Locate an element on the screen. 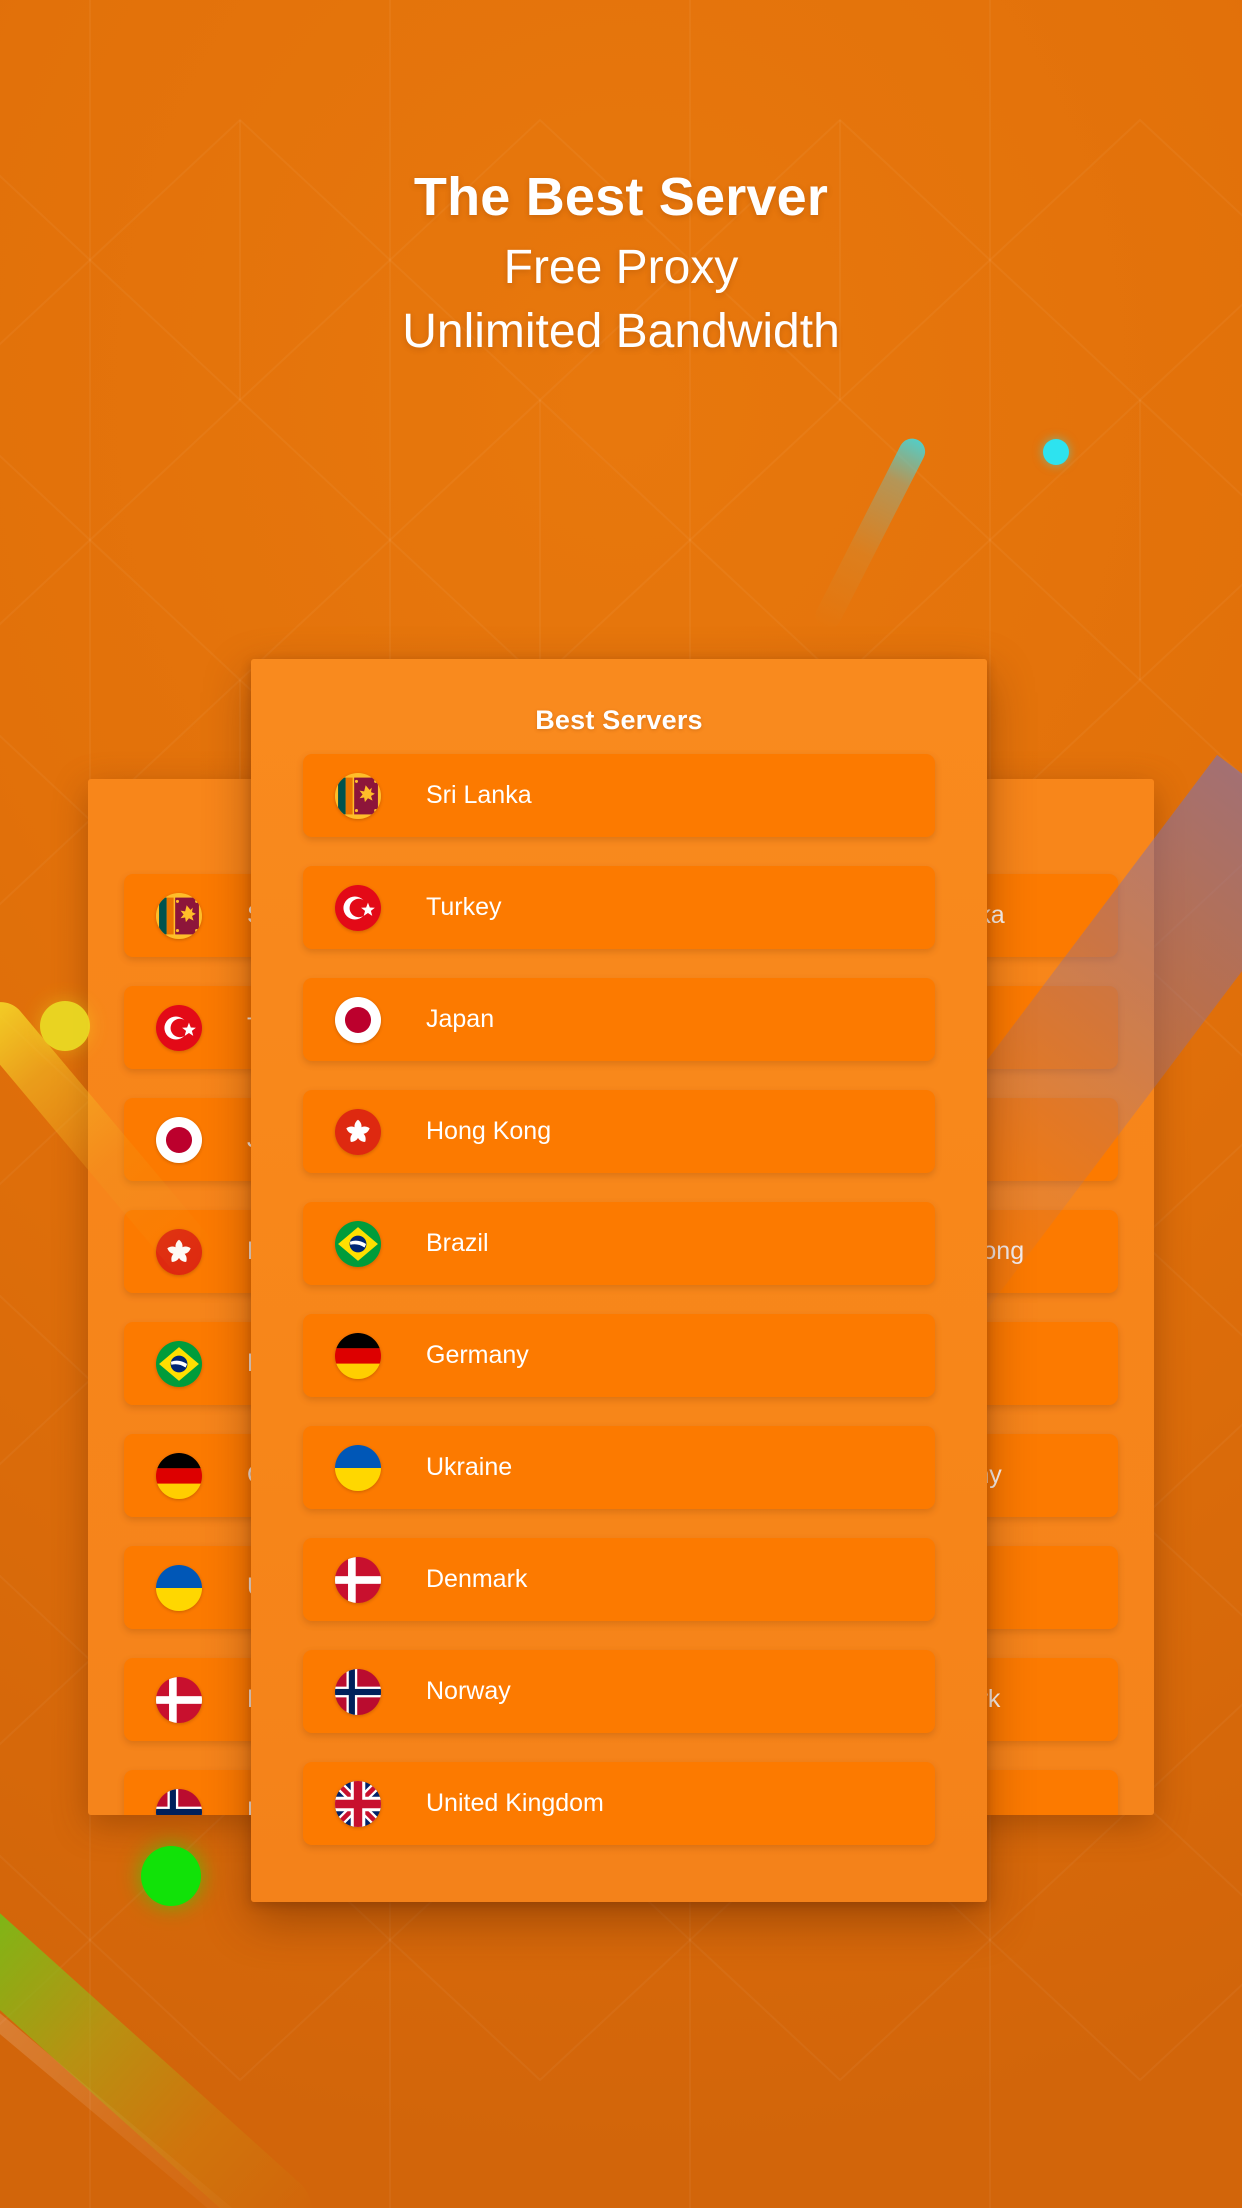 This screenshot has width=1242, height=2208. server-row: Ukraine is located at coordinates (619, 1467).